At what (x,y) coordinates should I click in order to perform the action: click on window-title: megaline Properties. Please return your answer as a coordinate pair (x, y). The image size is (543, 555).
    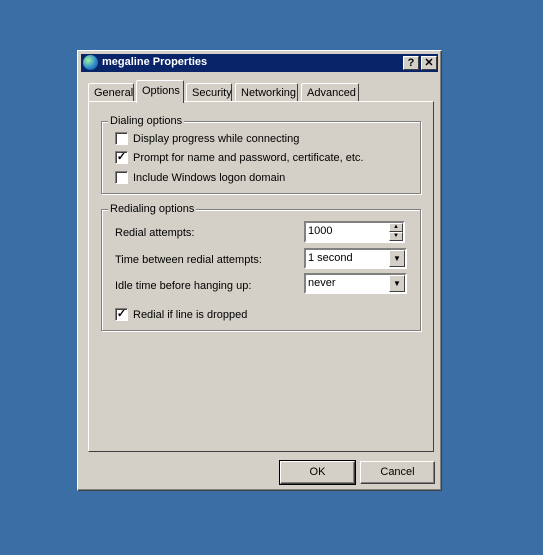
    Looking at the image, I should click on (155, 62).